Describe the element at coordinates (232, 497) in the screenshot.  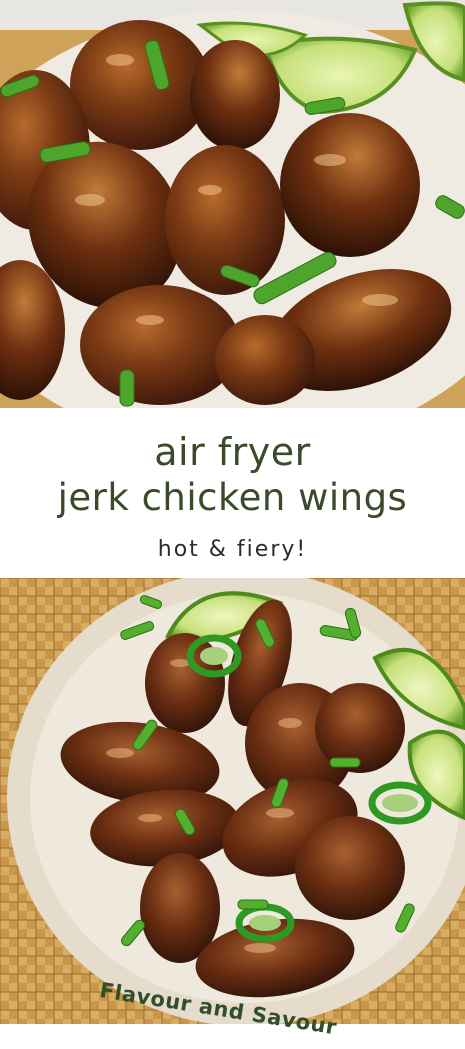
I see `title-line-jerk-chicken-wings: jerk chicken wings` at that location.